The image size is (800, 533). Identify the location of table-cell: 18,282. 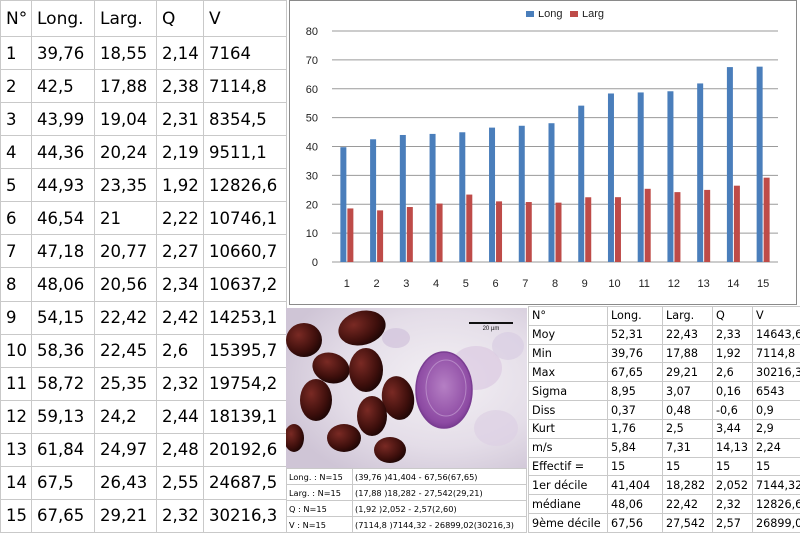
(687, 485).